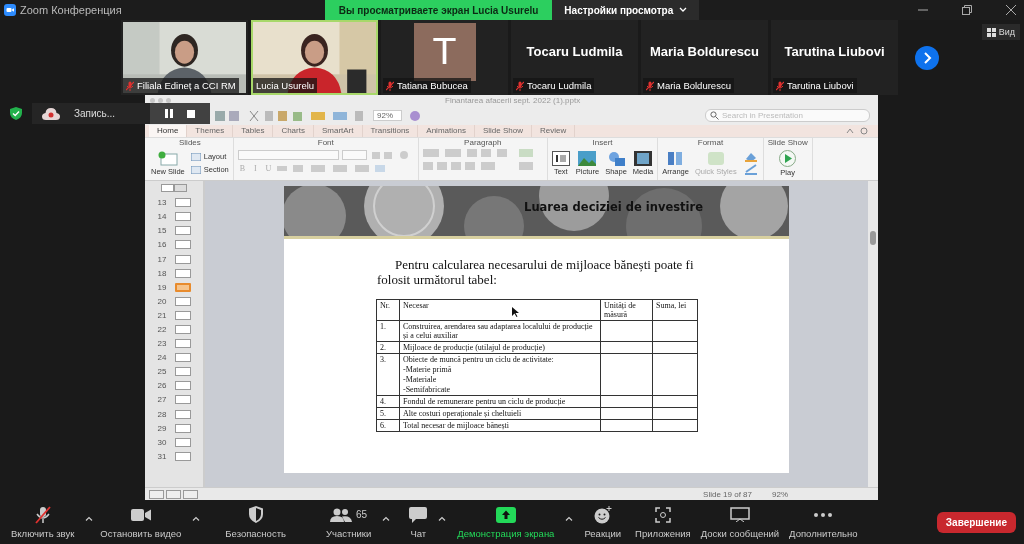 The image size is (1024, 544). What do you see at coordinates (418, 522) in the screenshot?
I see `toolbar-button: Чат` at bounding box center [418, 522].